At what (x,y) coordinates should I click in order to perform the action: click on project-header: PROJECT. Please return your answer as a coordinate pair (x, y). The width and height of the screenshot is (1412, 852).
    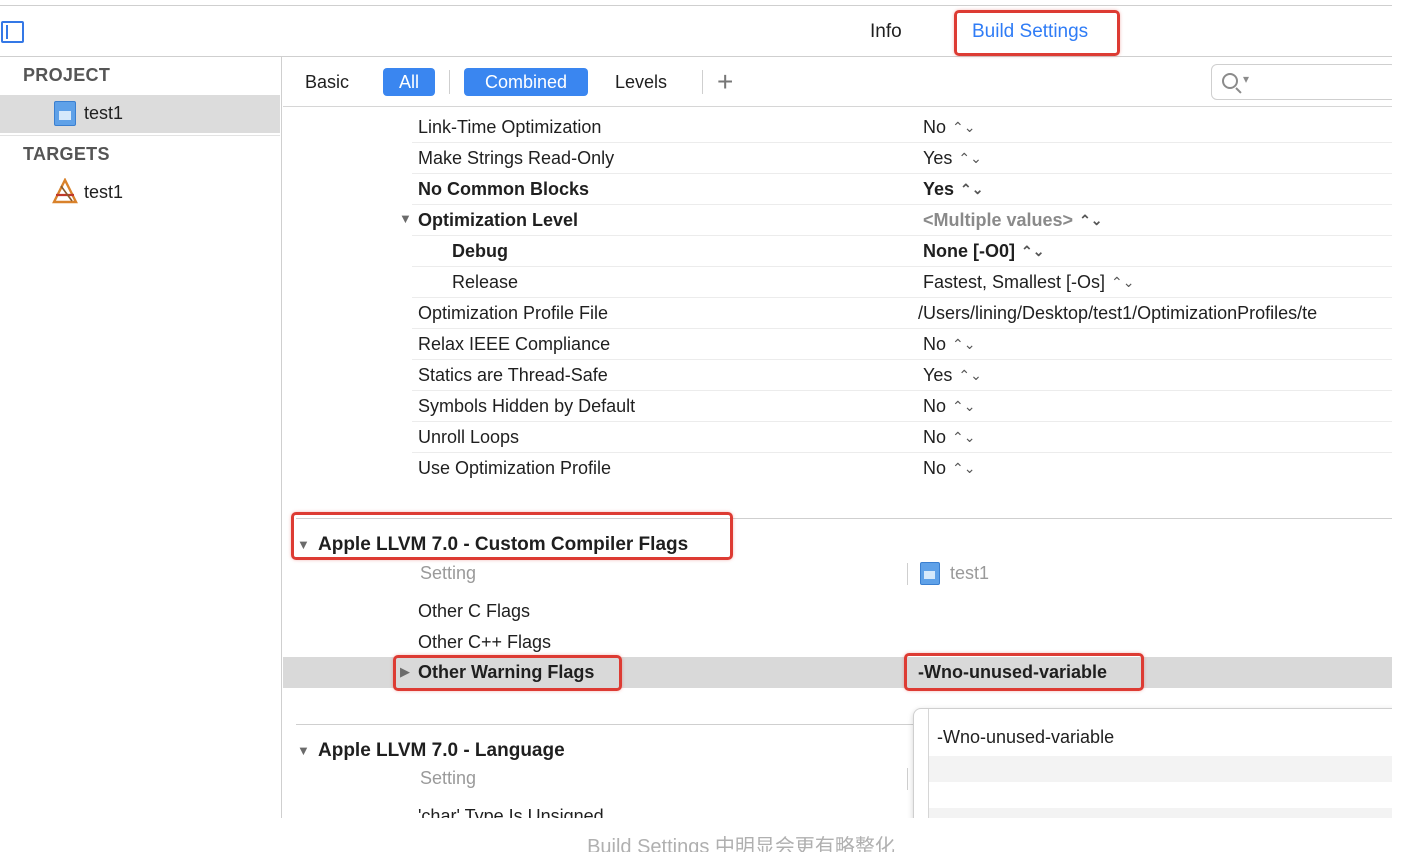
    Looking at the image, I should click on (67, 75).